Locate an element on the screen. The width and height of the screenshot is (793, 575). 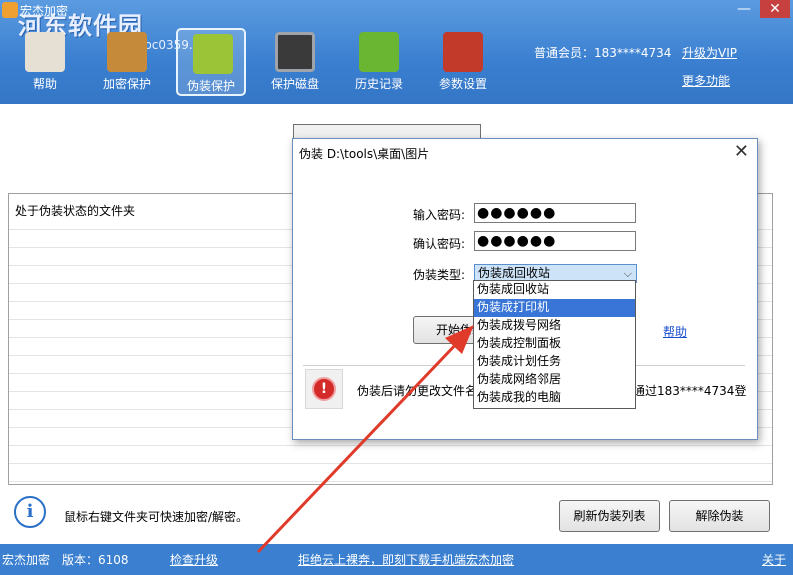
status-bar: 宏杰加密 版本：6108 检查升级 拒绝云上裸奔，即刻下载手机端宏杰加密 关于 is located at coordinates (396, 559).